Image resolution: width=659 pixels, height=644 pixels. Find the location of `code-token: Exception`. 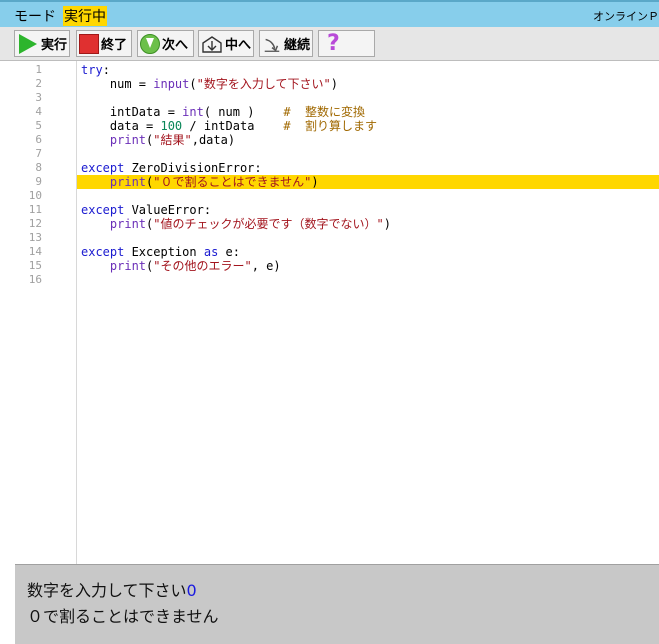

code-token: Exception is located at coordinates (164, 252).